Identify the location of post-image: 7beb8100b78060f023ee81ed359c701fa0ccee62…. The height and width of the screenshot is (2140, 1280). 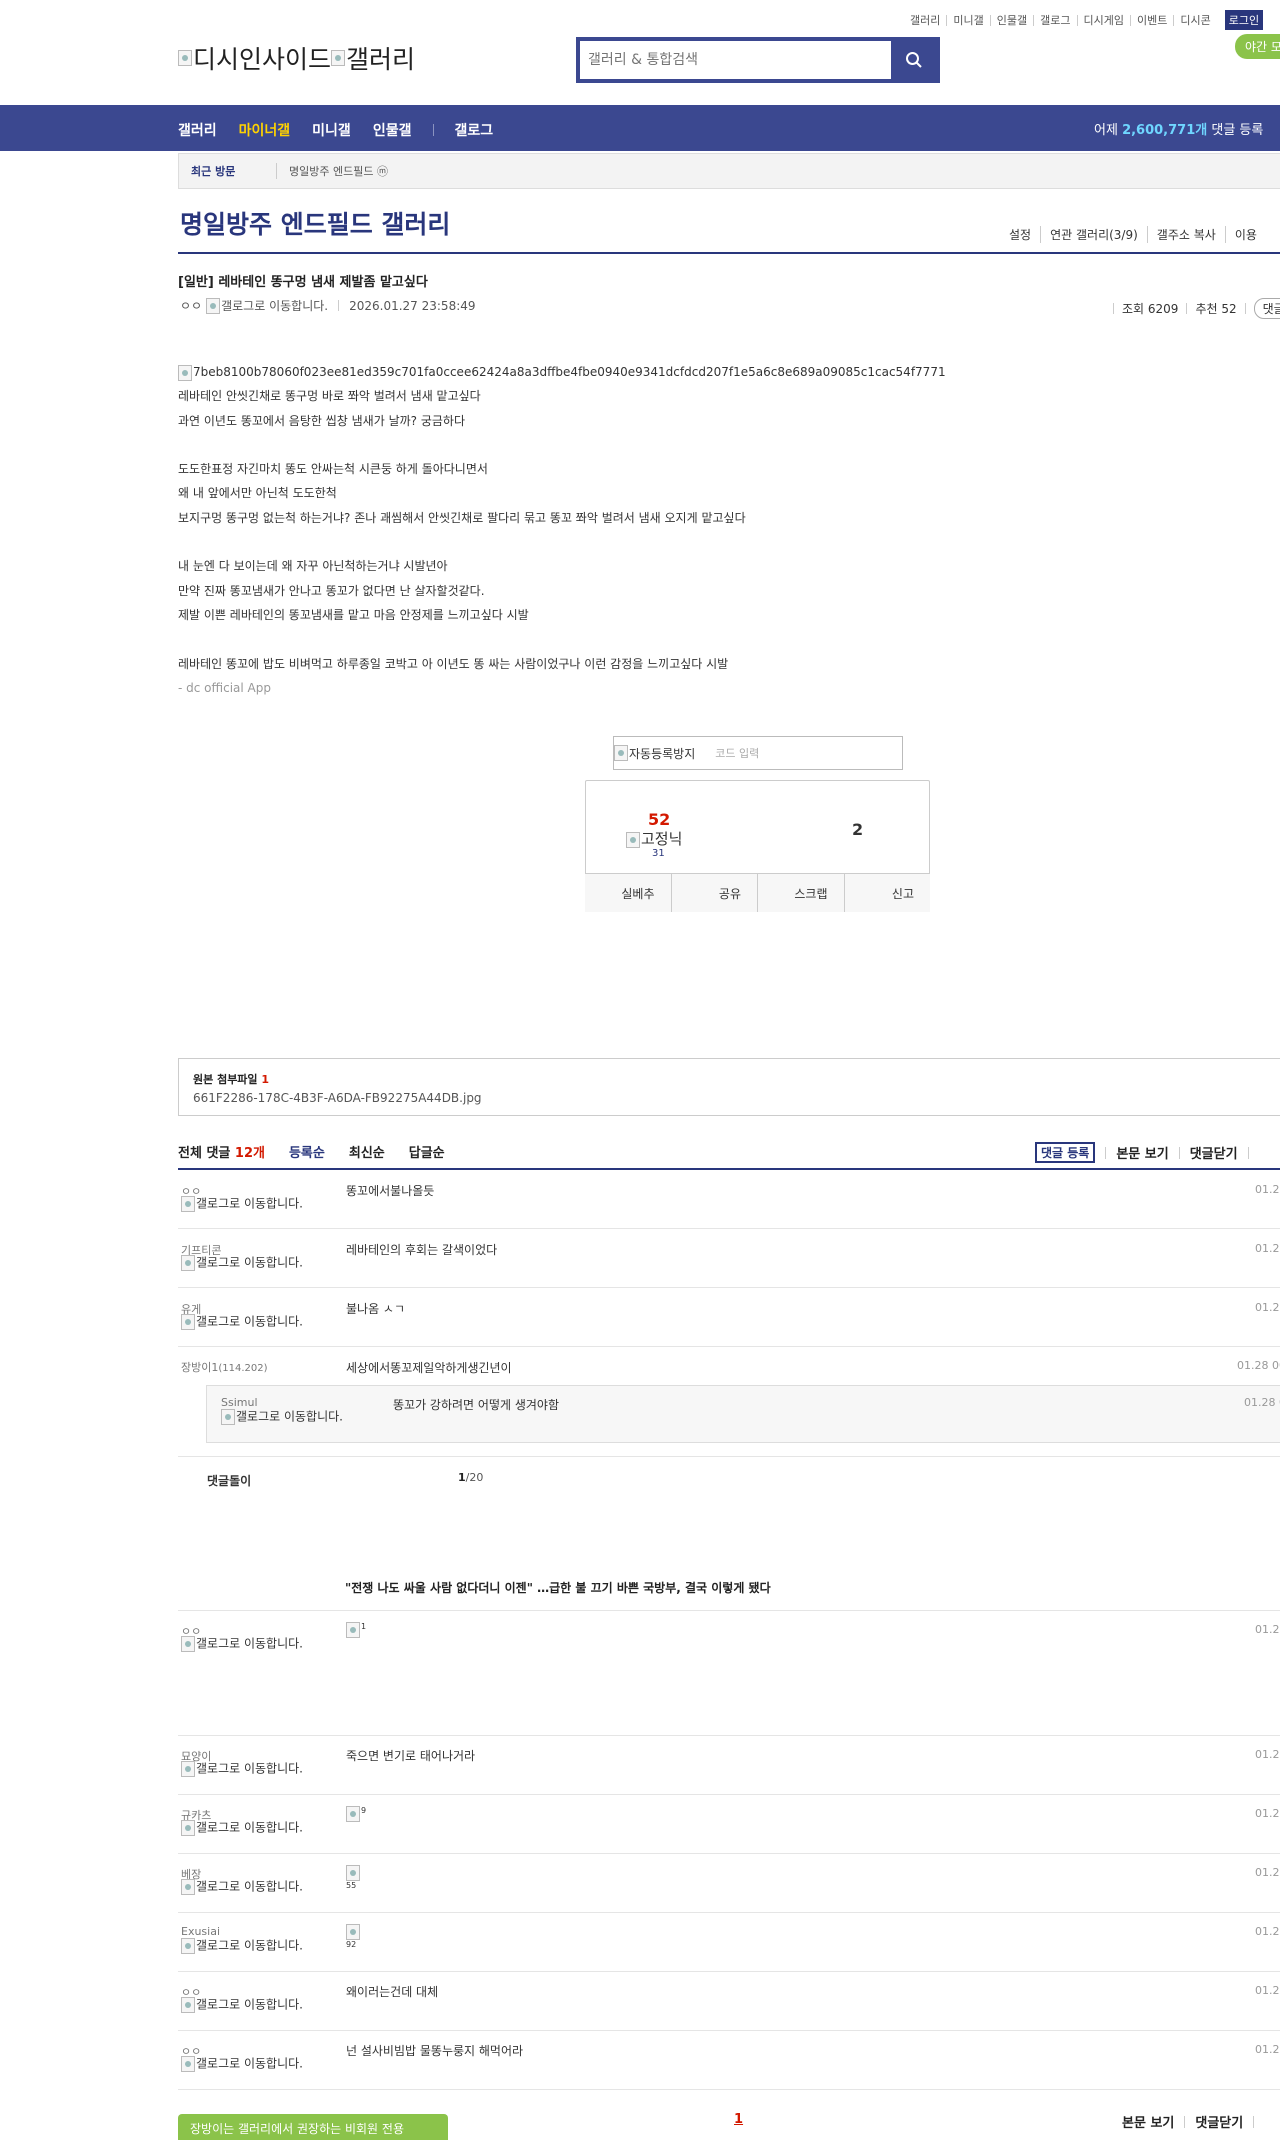
(678, 372).